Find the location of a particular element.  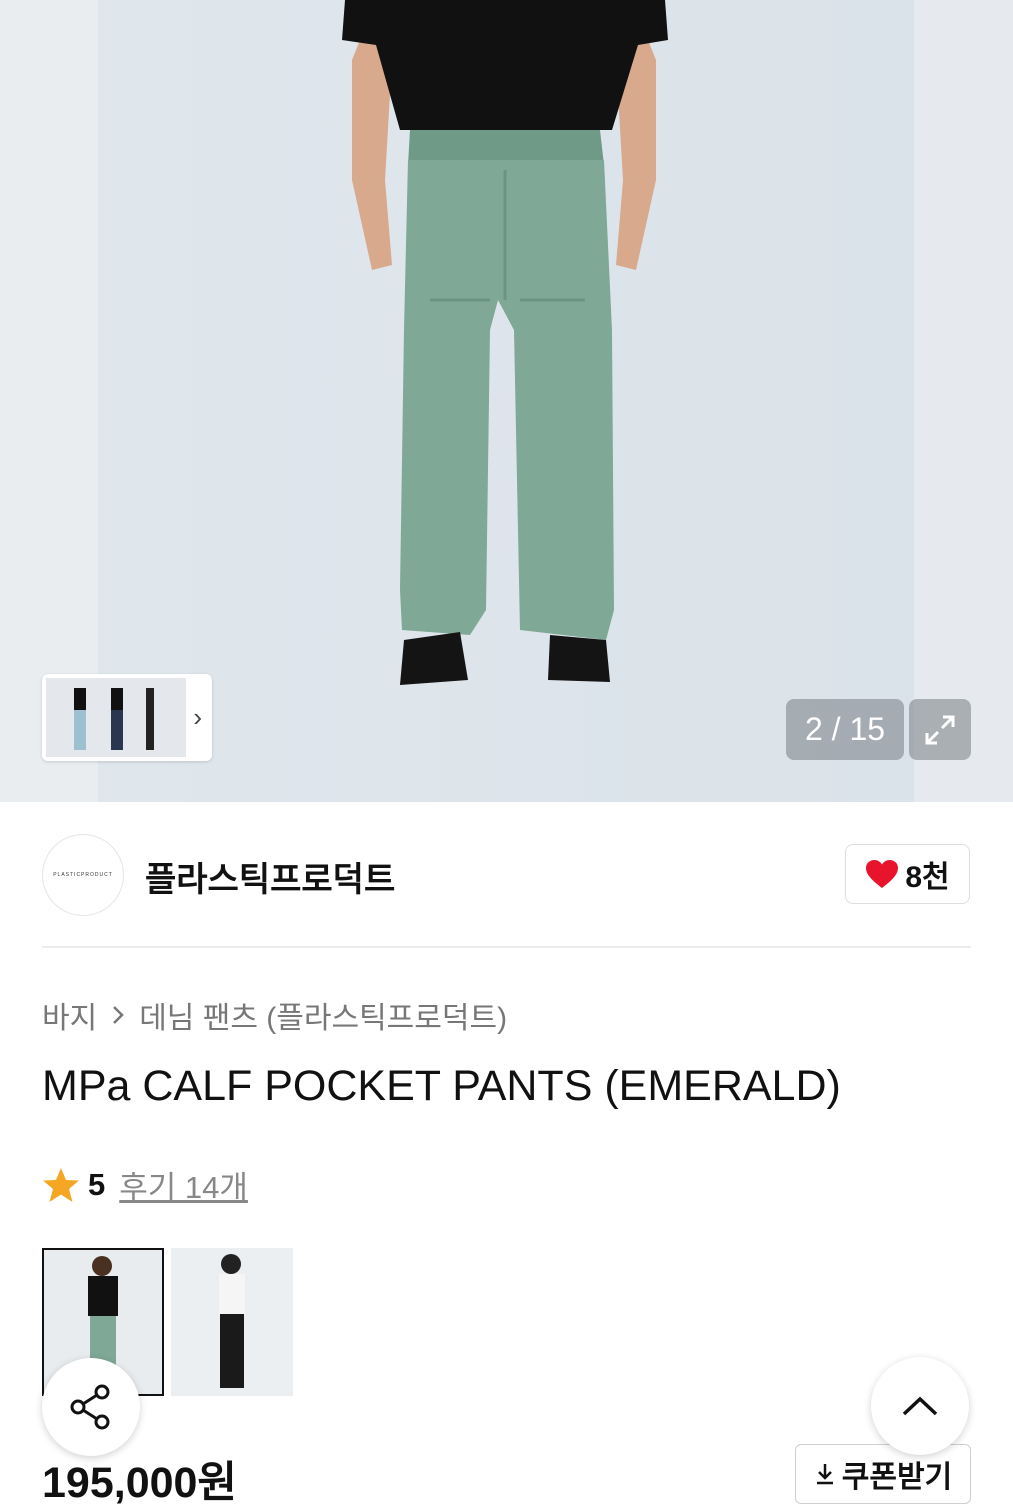

star-icon is located at coordinates (61, 1184).